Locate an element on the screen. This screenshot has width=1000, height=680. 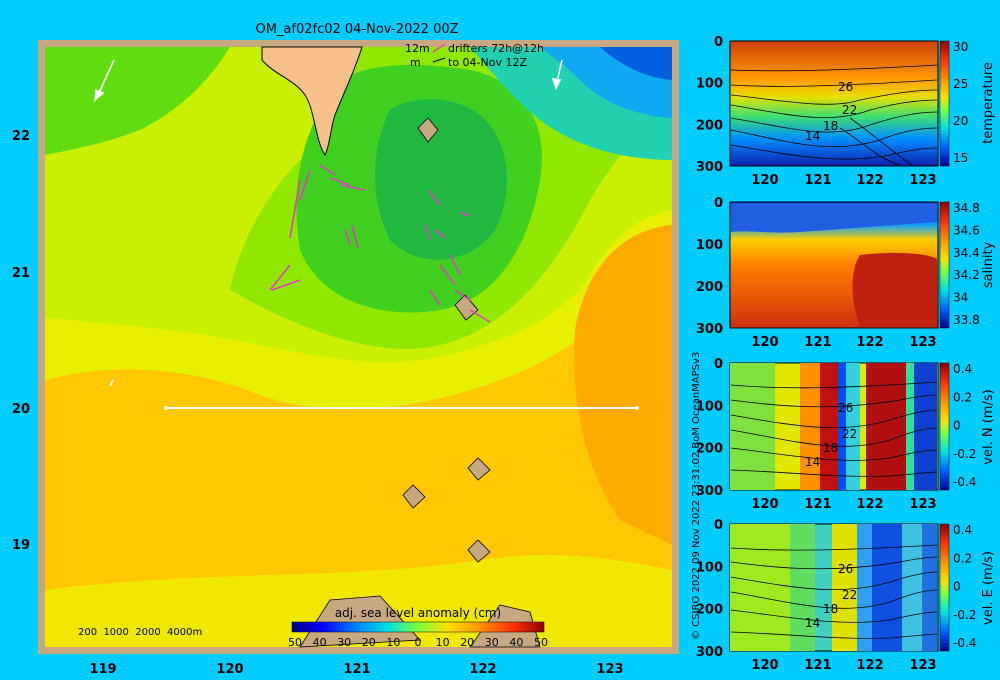
map-x-tick-label: 121 is located at coordinates (356, 669).